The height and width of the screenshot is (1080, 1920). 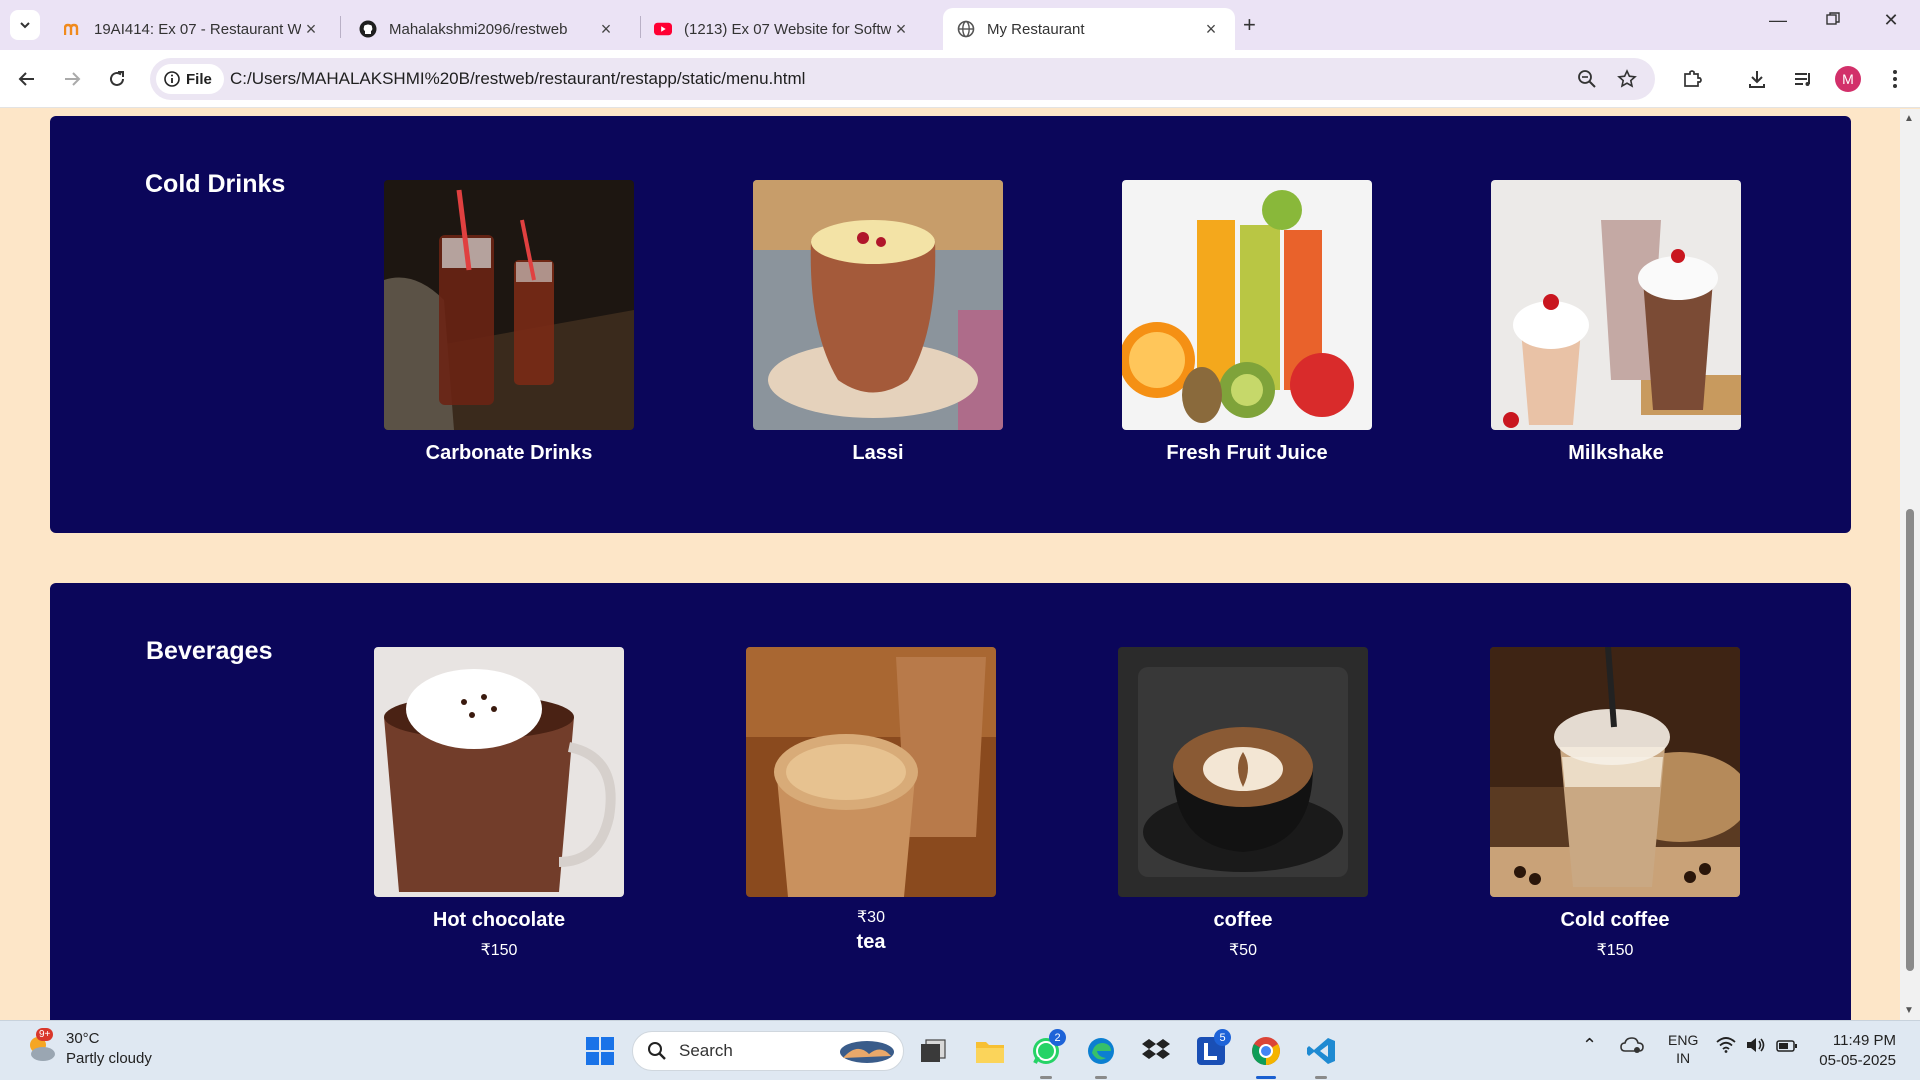 What do you see at coordinates (1909, 1010) in the screenshot?
I see `scroll-down-arrow-icon: ▼` at bounding box center [1909, 1010].